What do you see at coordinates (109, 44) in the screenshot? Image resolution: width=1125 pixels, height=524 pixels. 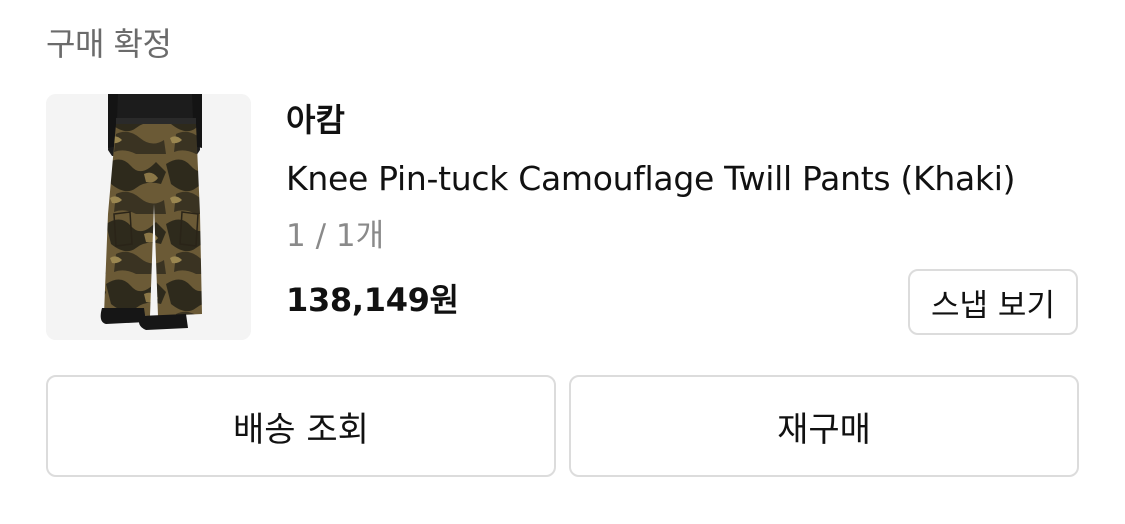 I see `order-status-label: 구매 확정` at bounding box center [109, 44].